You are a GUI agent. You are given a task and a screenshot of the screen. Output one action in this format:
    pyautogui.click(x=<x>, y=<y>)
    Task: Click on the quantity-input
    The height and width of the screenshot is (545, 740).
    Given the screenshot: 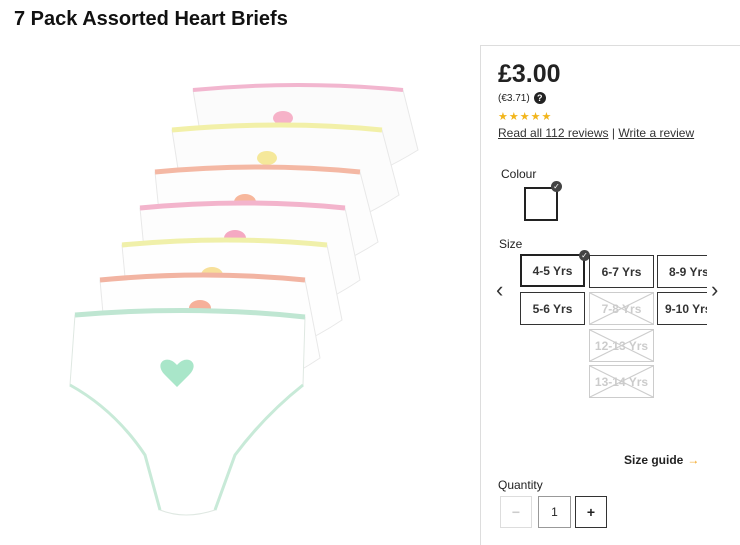 What is the action you would take?
    pyautogui.click(x=554, y=512)
    